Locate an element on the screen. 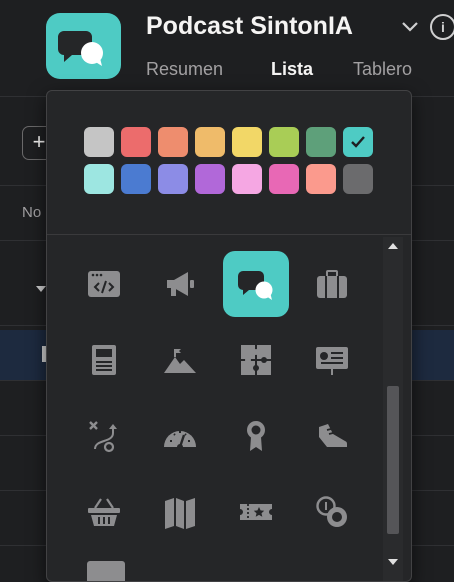 The image size is (454, 582). tab-resumen: Resumen is located at coordinates (184, 69).